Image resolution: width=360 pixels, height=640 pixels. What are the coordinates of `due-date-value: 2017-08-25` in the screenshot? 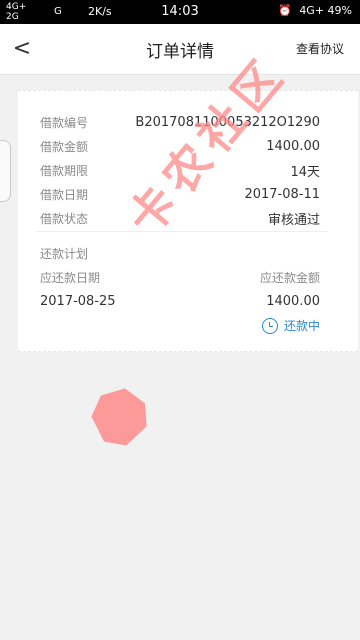 It's located at (78, 301).